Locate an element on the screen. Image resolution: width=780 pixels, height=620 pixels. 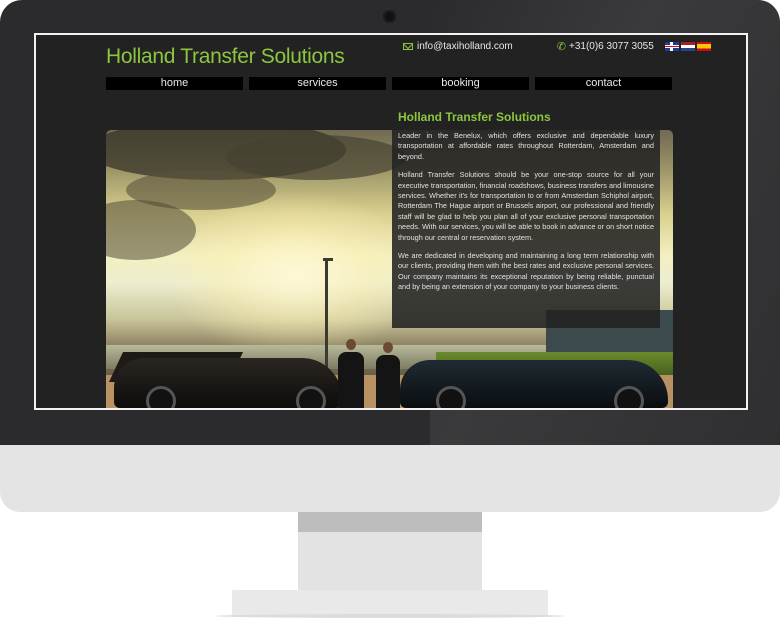
contact-bar: info@taxiholland.com ✆ +31(0)6 3077 3055 is located at coordinates (558, 46).